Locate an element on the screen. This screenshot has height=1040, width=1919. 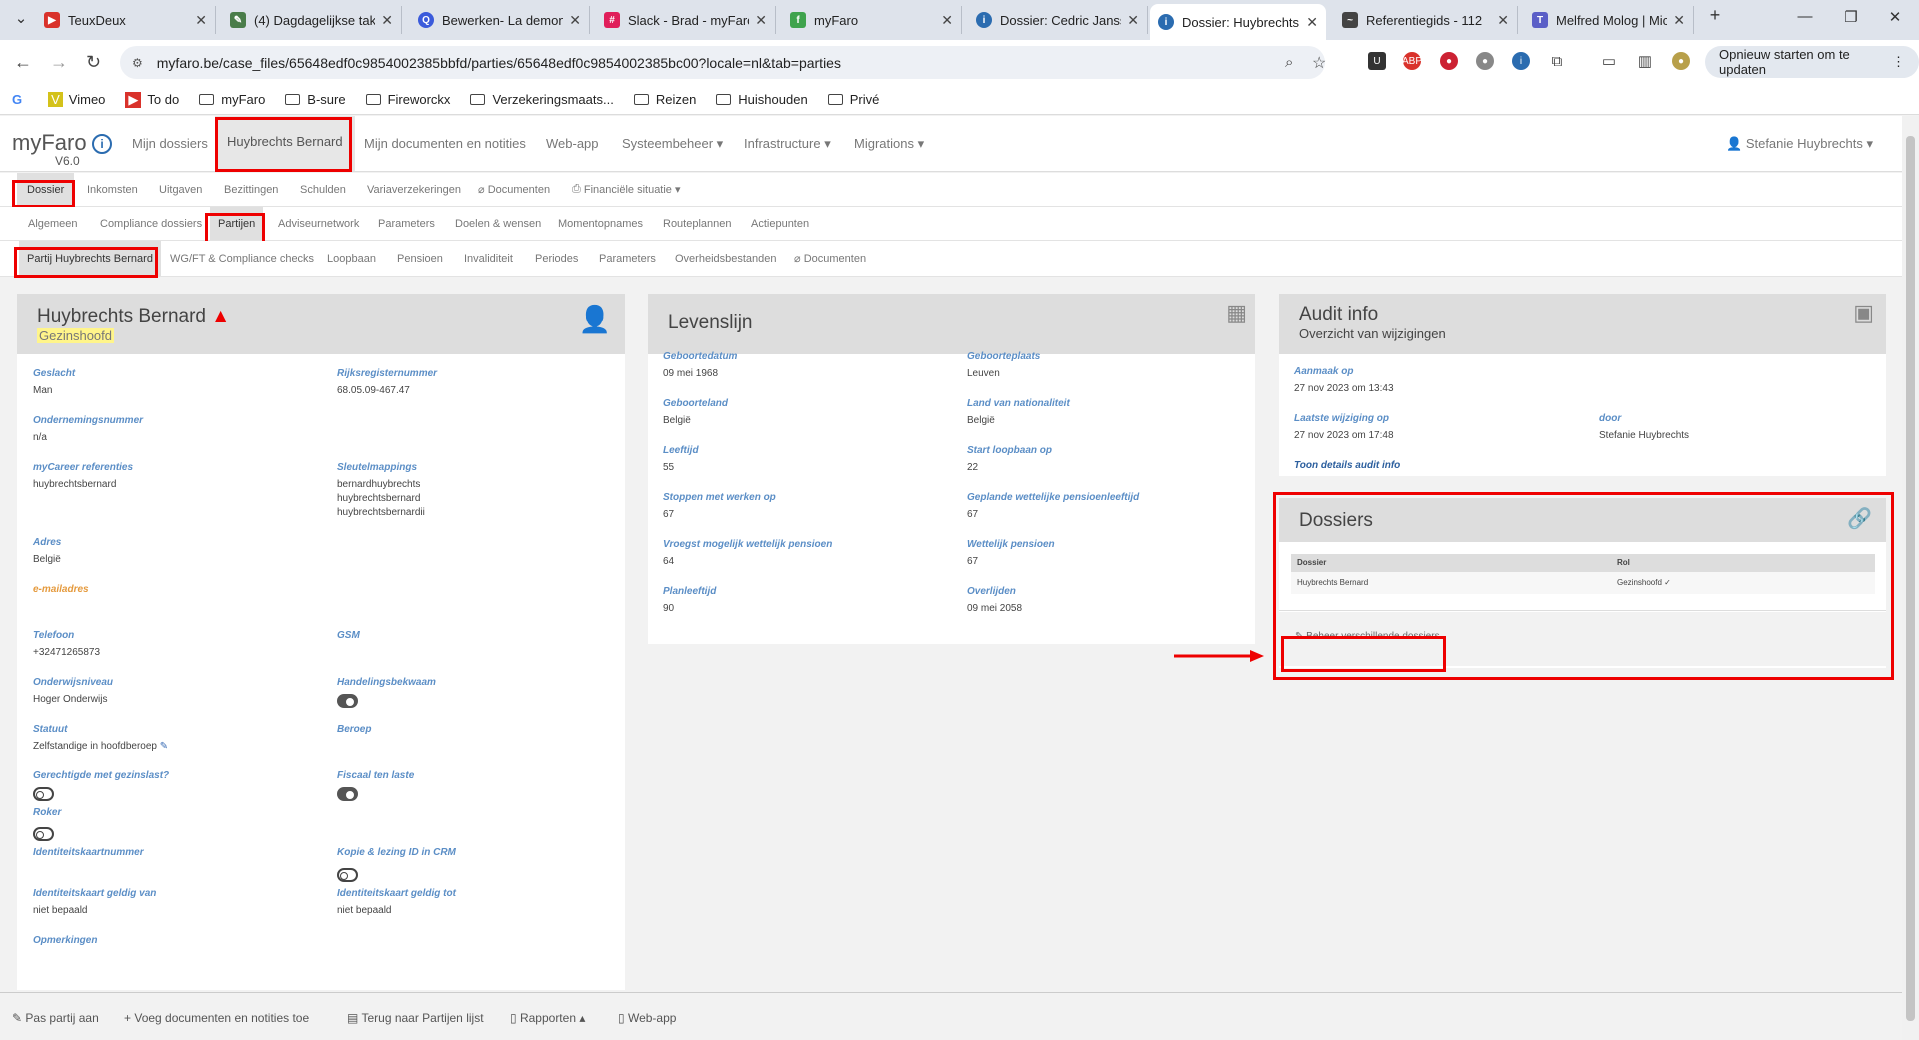
folder-icon is located at coordinates (835, 99).